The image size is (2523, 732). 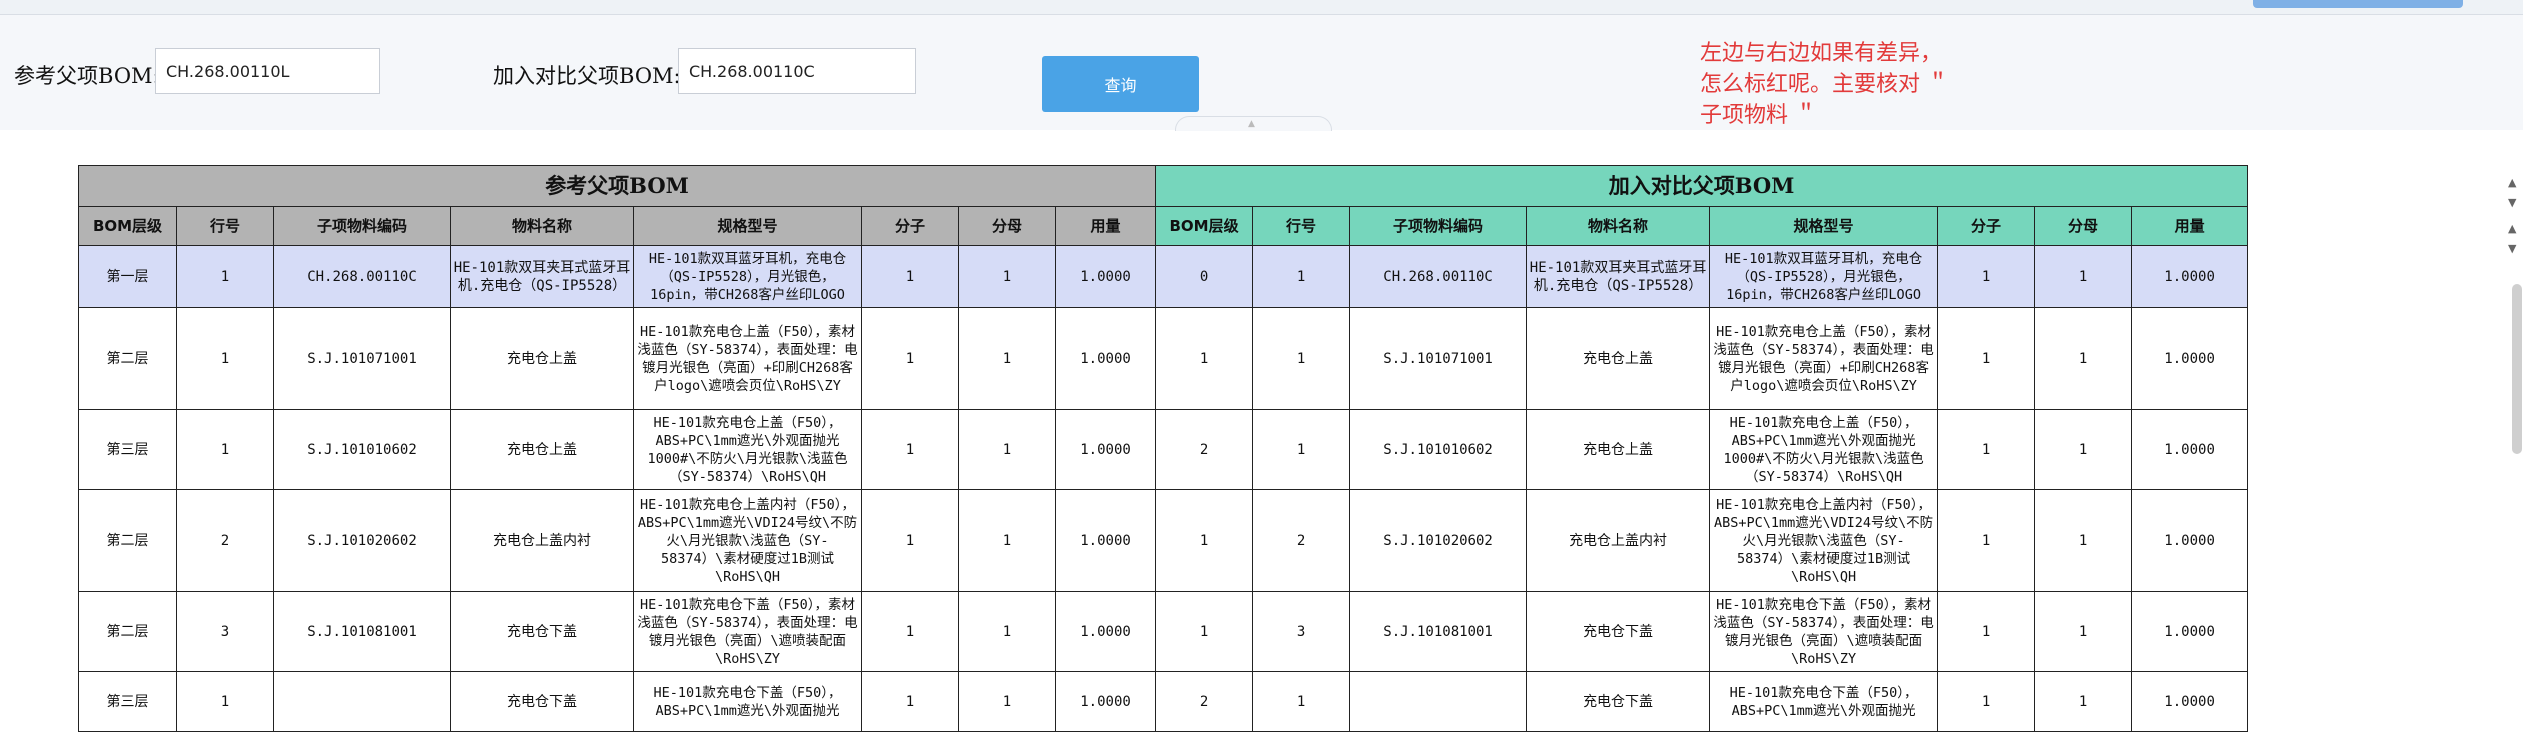 I want to click on query-button: 查询, so click(x=1120, y=84).